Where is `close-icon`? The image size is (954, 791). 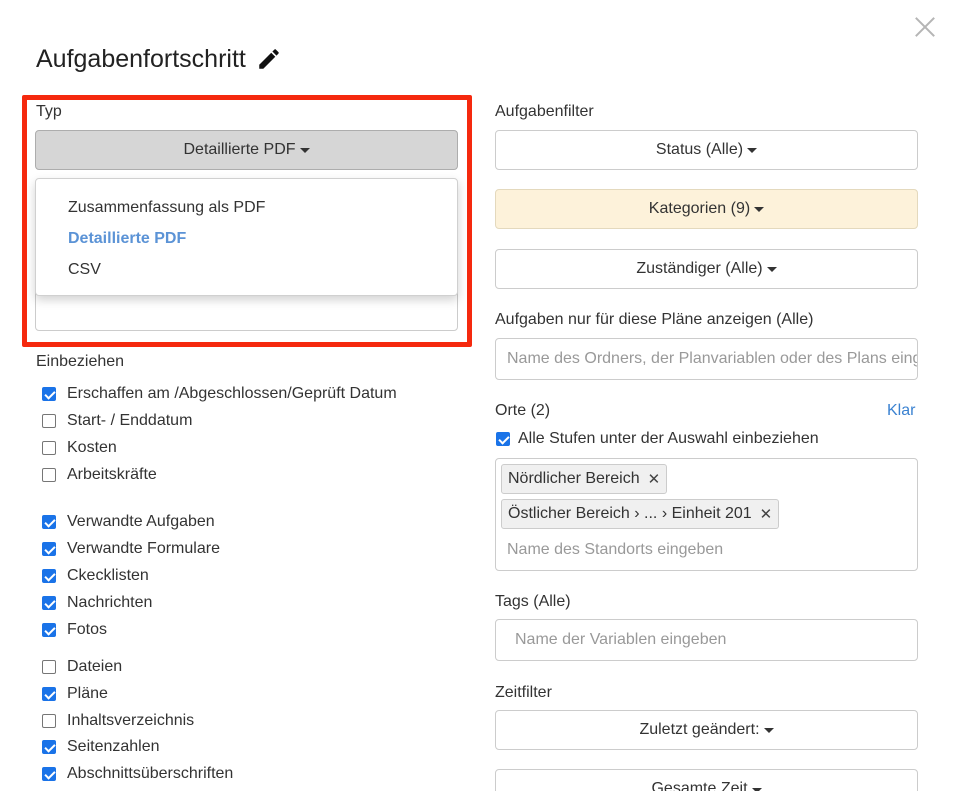
close-icon is located at coordinates (925, 27).